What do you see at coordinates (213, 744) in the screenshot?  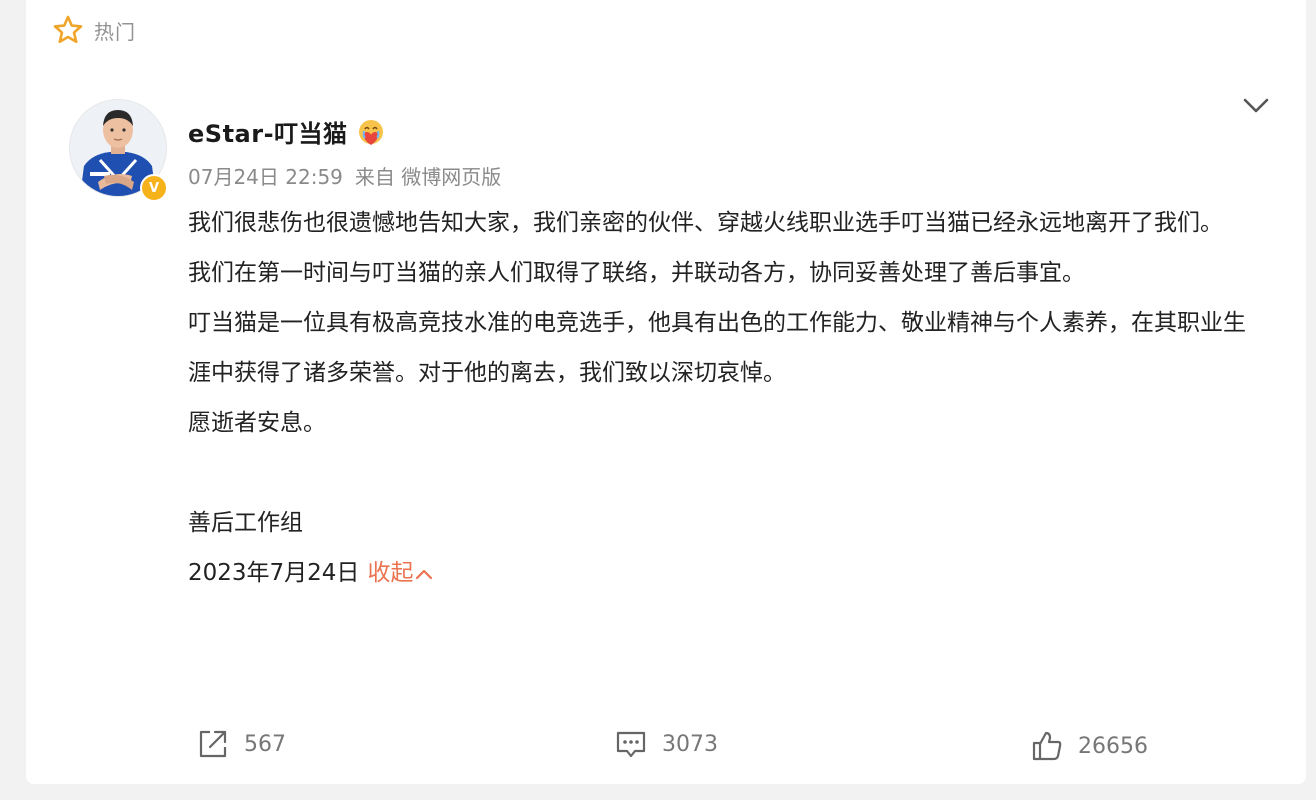 I see `repost-icon` at bounding box center [213, 744].